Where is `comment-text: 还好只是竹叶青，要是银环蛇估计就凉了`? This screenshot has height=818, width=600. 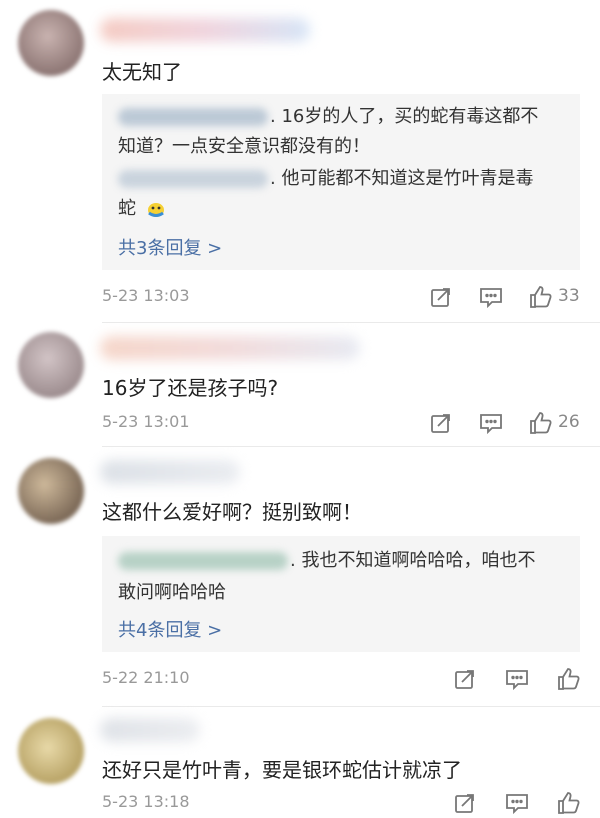
comment-text: 还好只是竹叶青，要是银环蛇估计就凉了 is located at coordinates (282, 770).